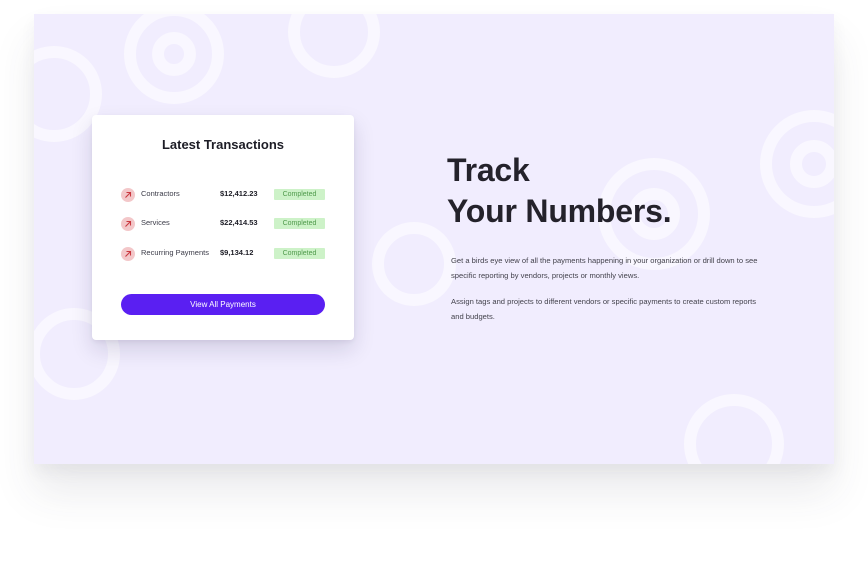 The image size is (868, 582). Describe the element at coordinates (559, 211) in the screenshot. I see `headline-line-2: Your Numbers.` at that location.